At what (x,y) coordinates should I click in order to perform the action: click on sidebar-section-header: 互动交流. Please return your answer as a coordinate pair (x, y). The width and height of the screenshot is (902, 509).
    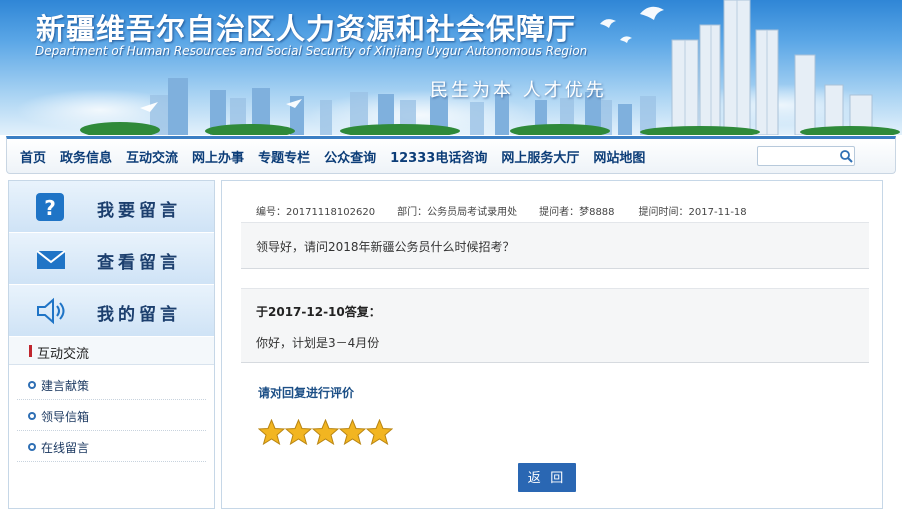
    Looking at the image, I should click on (111, 351).